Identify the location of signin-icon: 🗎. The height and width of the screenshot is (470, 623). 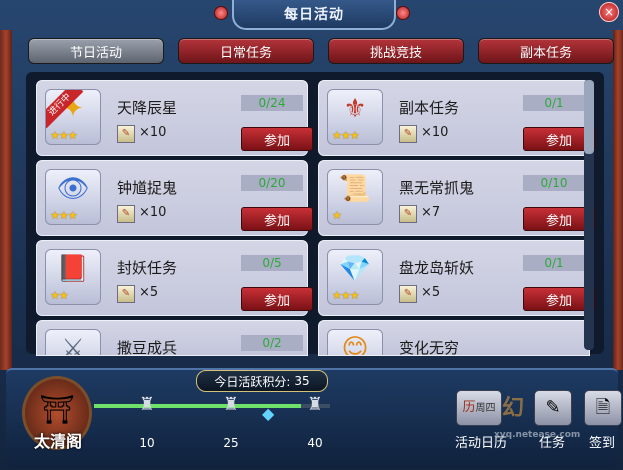
(603, 408).